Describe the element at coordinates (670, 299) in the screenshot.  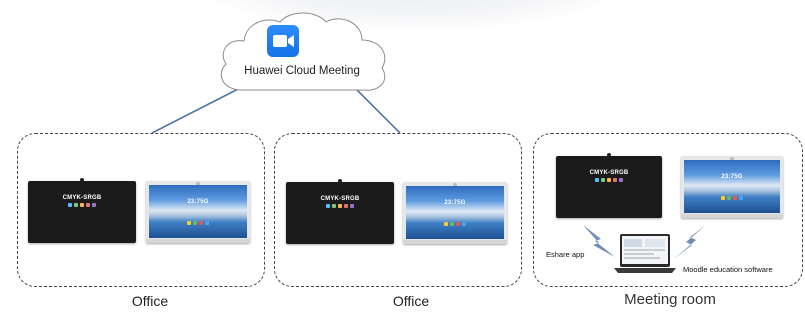
I see `site-caption: Meeting room` at that location.